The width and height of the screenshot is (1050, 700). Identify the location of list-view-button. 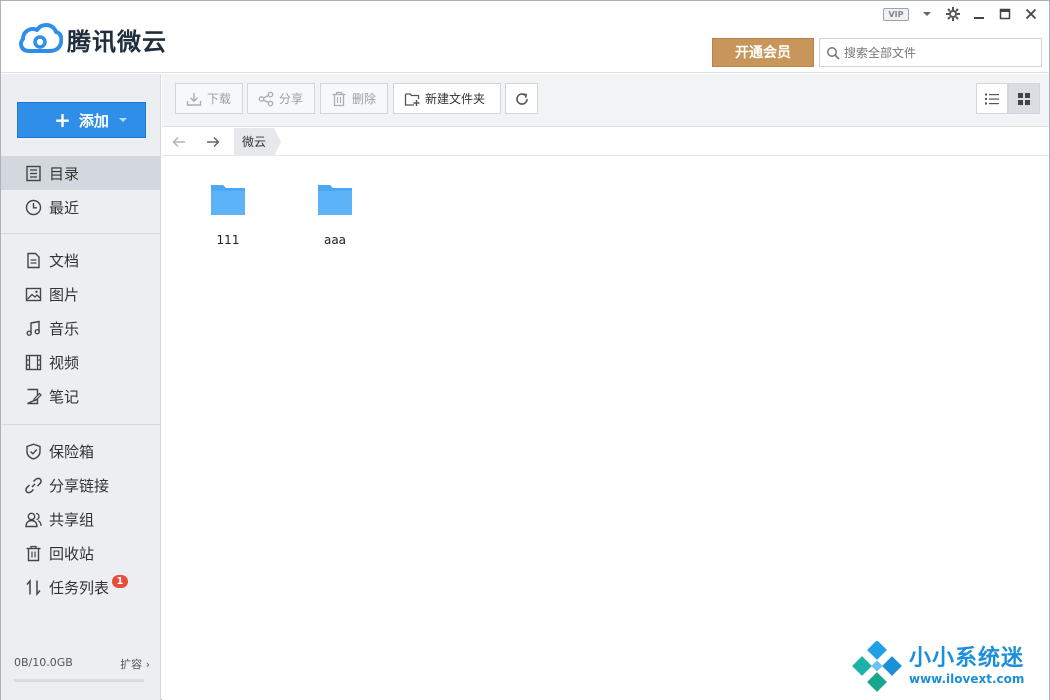
(992, 98).